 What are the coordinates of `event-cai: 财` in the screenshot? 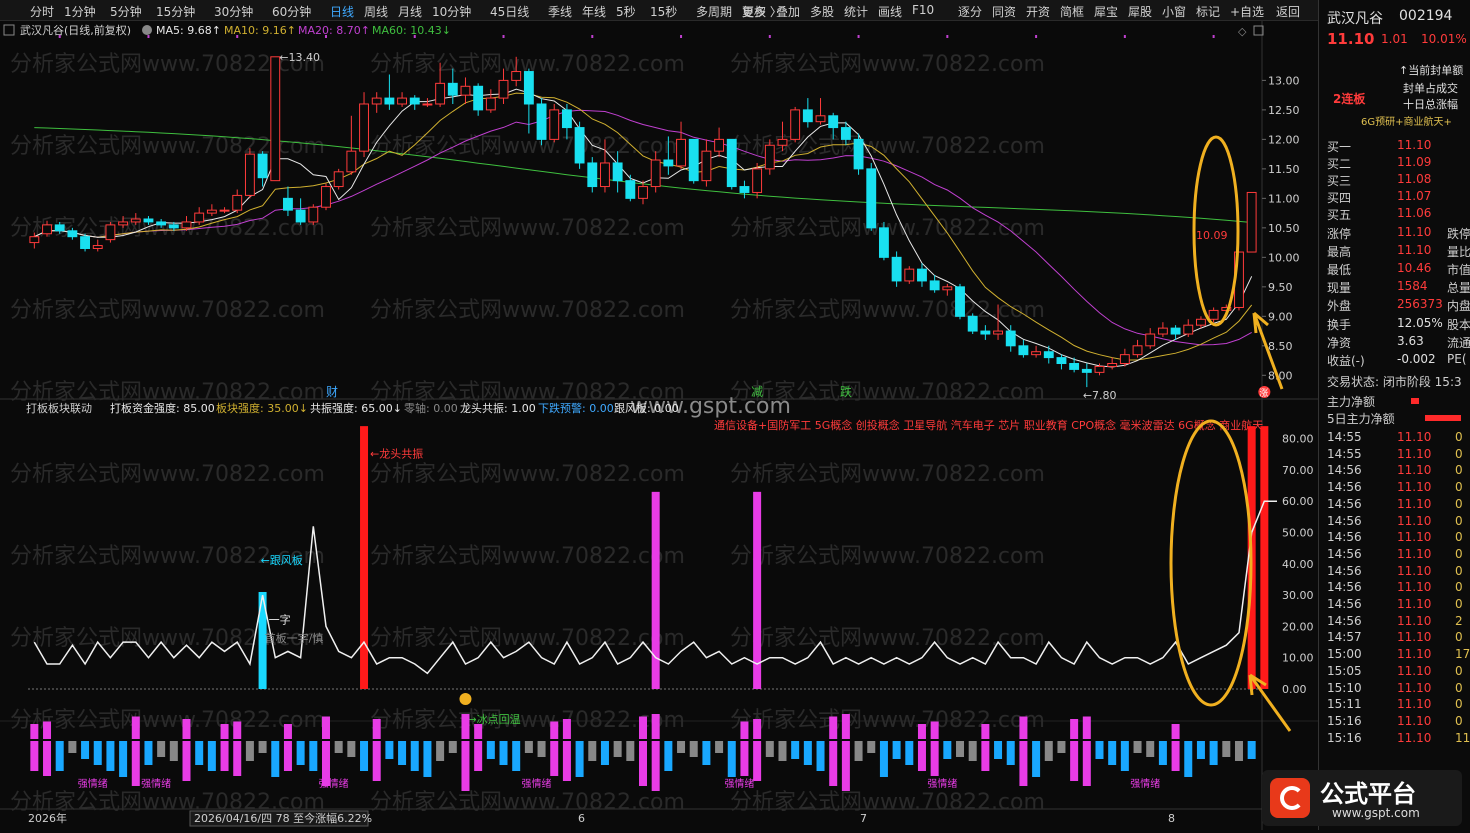 It's located at (332, 392).